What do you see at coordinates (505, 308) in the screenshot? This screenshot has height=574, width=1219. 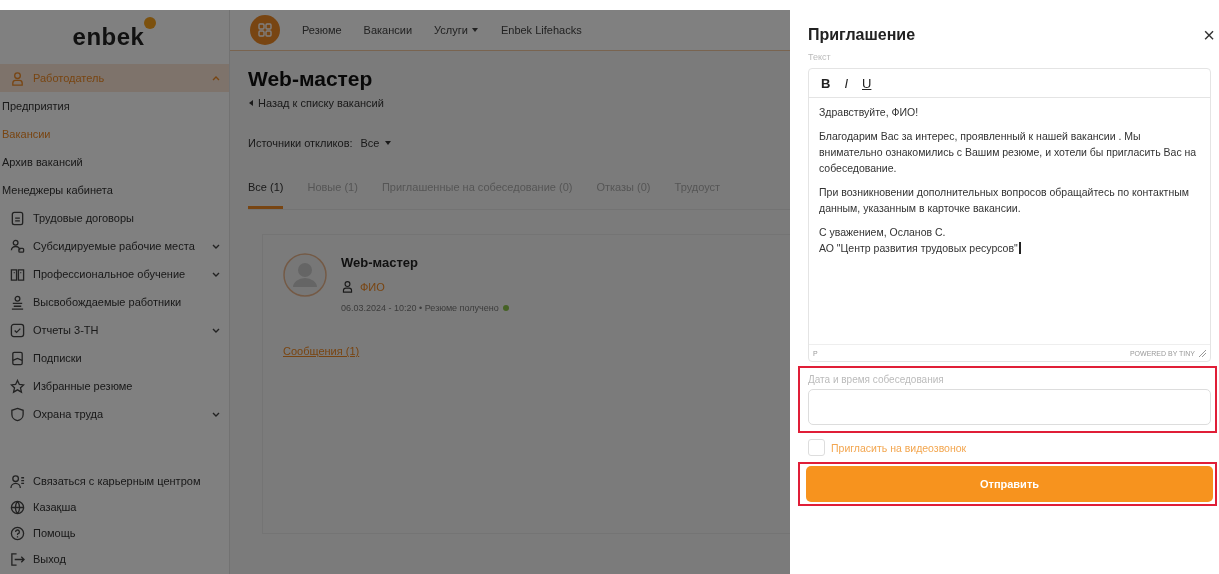 I see `status-dot-icon` at bounding box center [505, 308].